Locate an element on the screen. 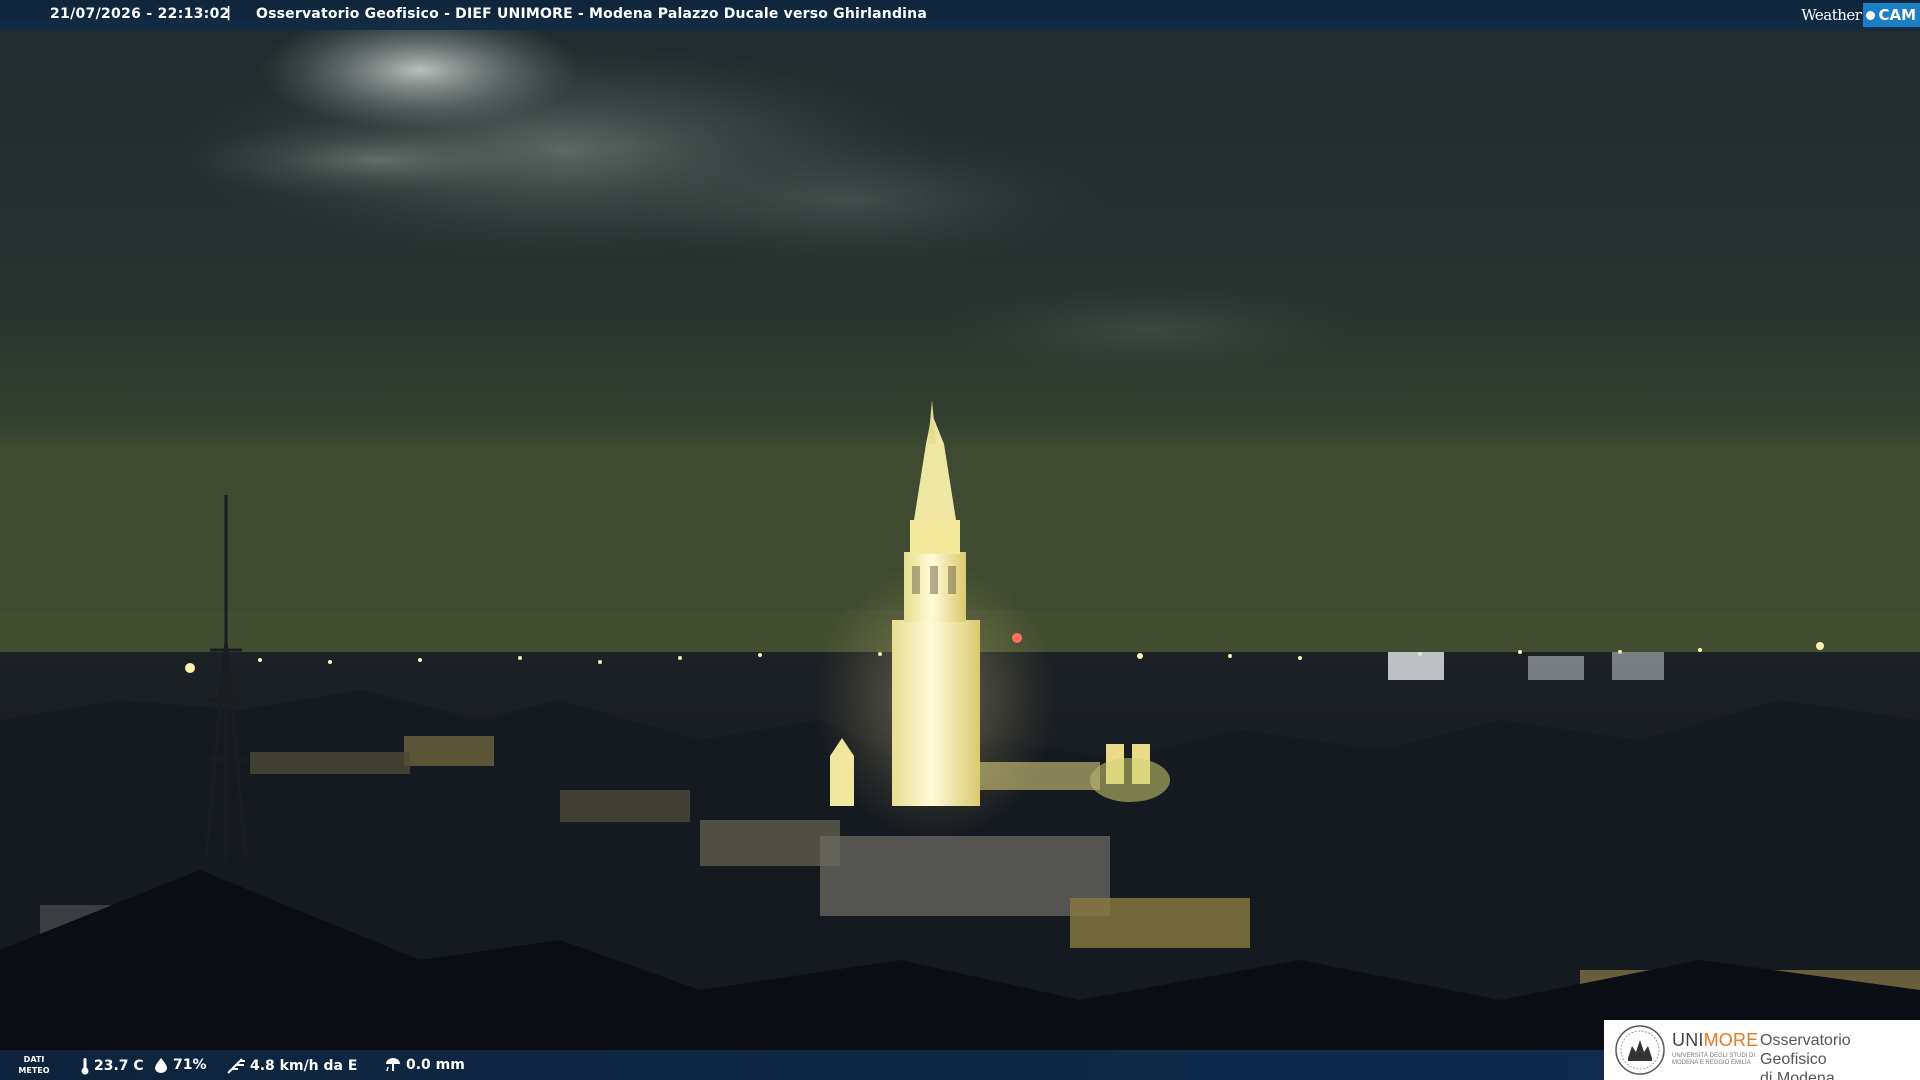 The width and height of the screenshot is (1920, 1080). humidity-reading: 71% is located at coordinates (180, 1065).